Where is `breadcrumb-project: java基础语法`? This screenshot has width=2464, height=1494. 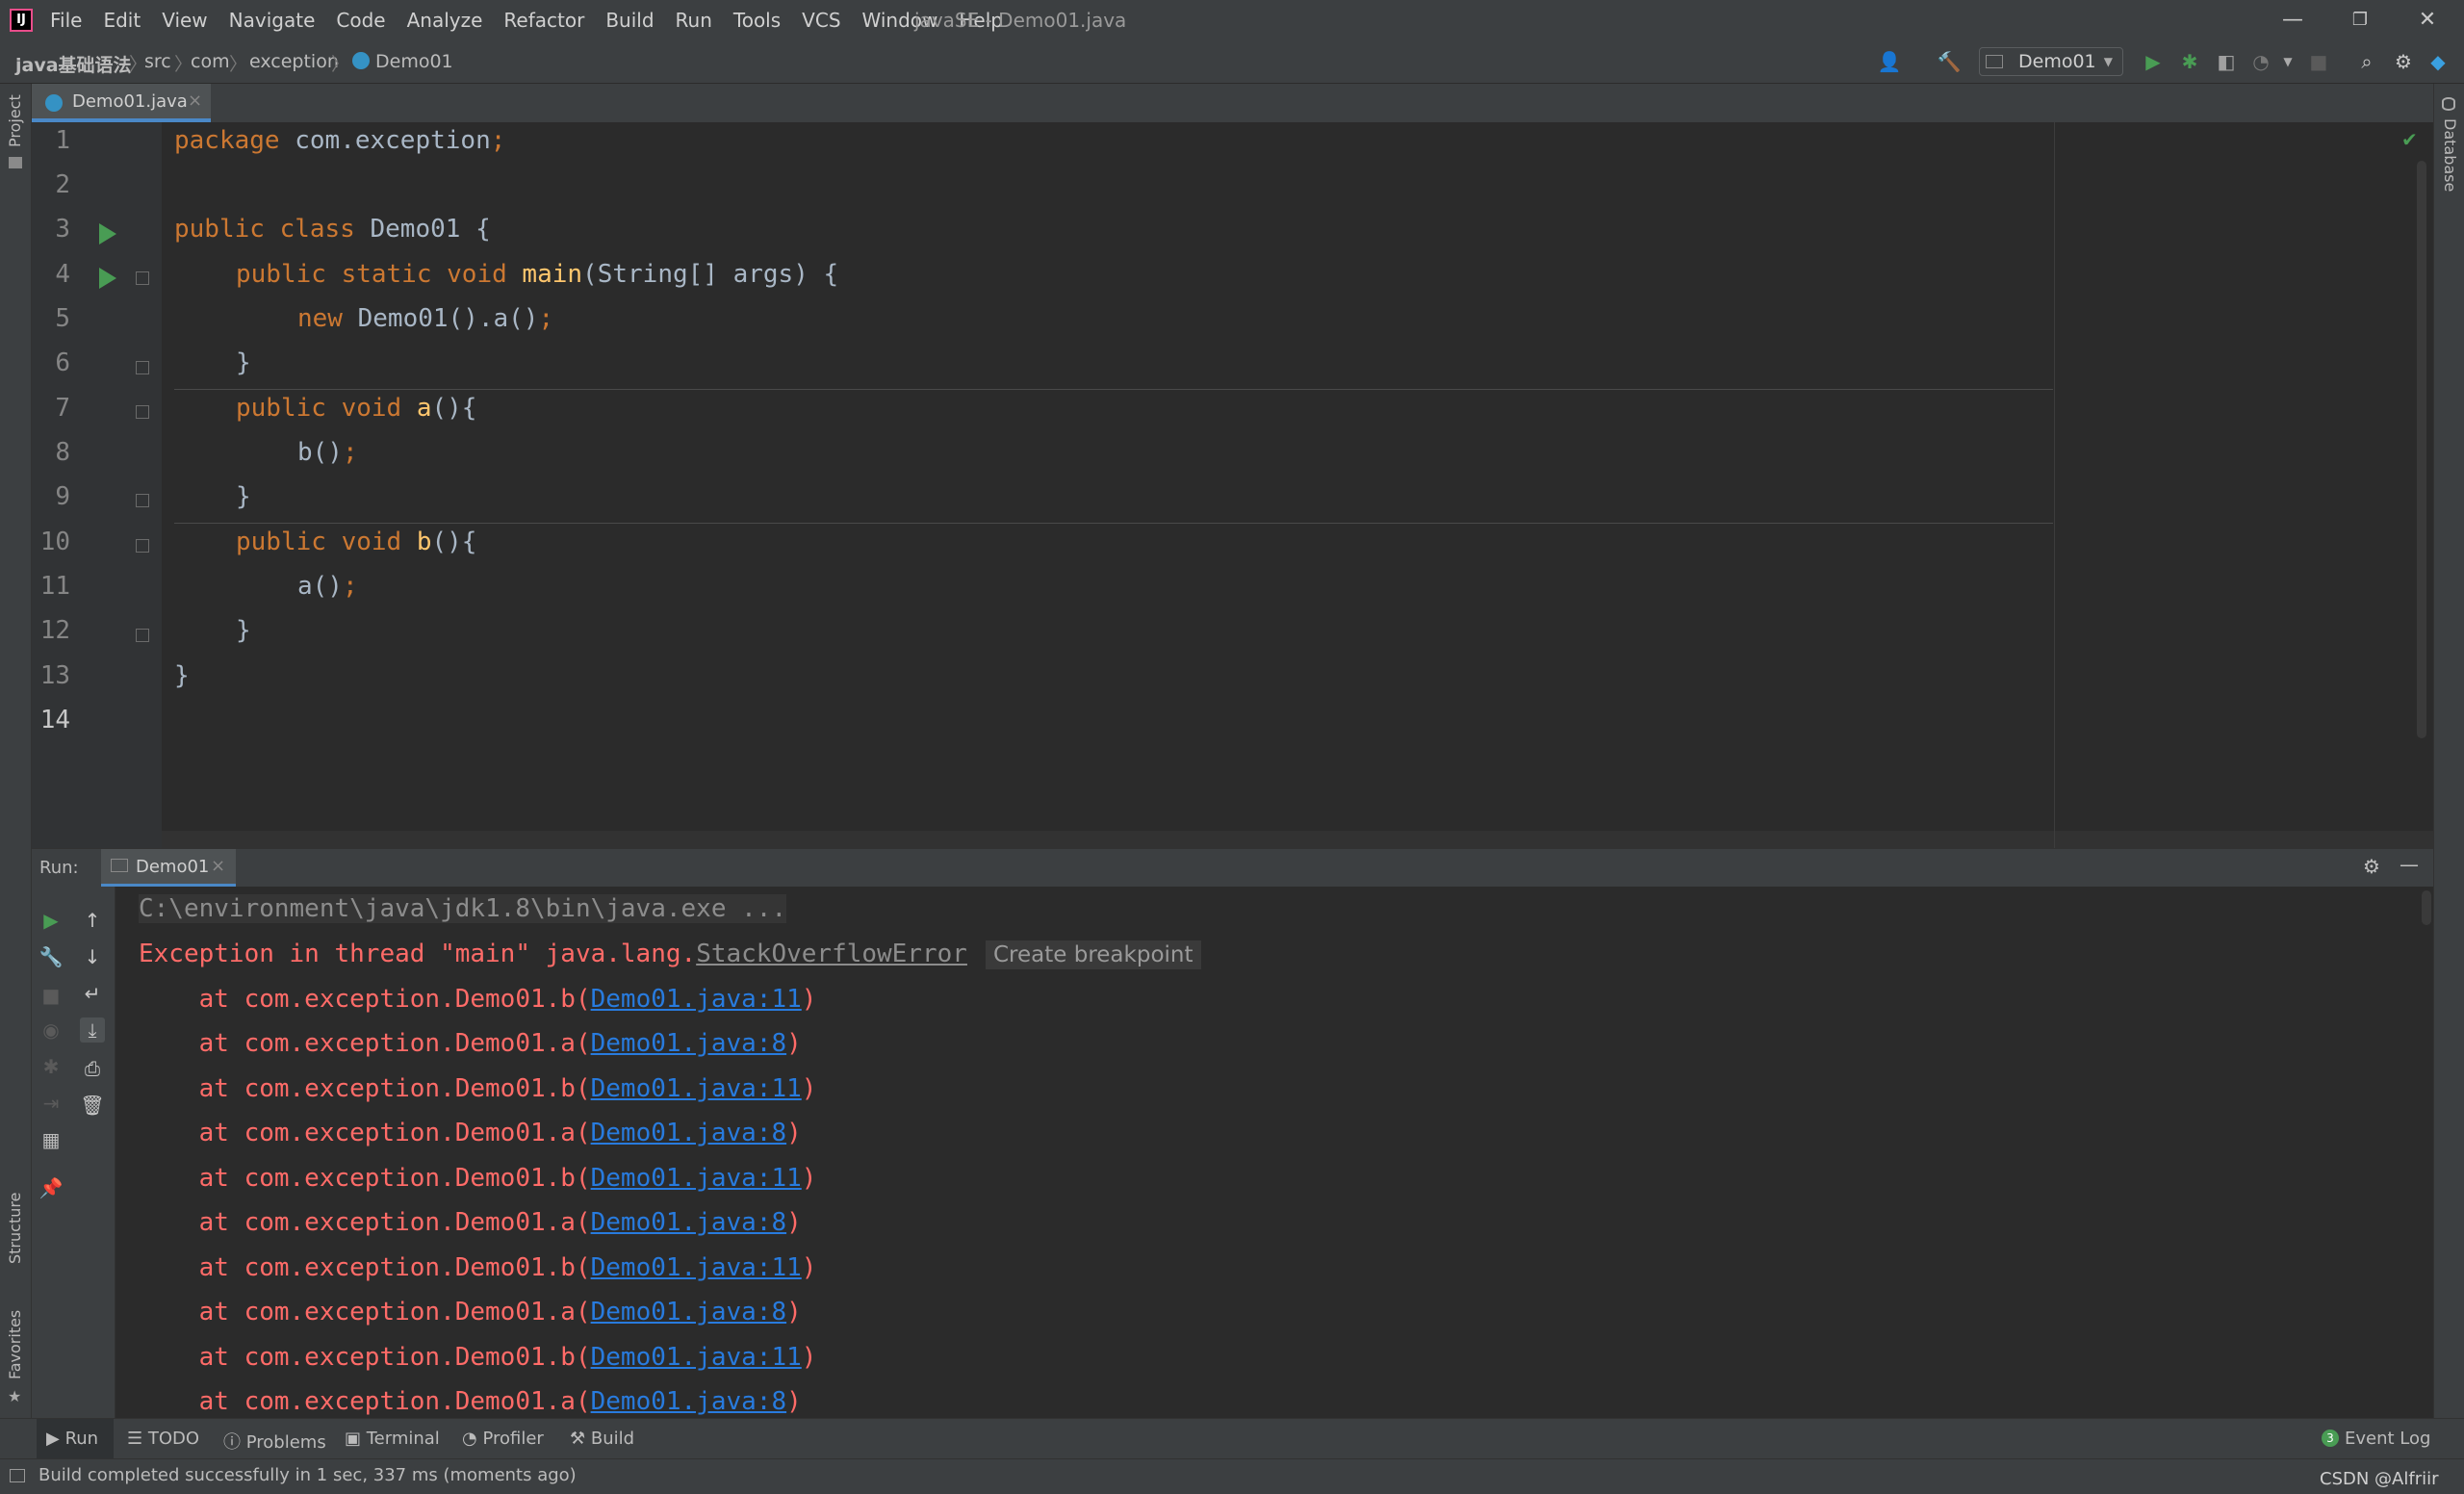
breadcrumb-project: java基础语法 is located at coordinates (73, 64).